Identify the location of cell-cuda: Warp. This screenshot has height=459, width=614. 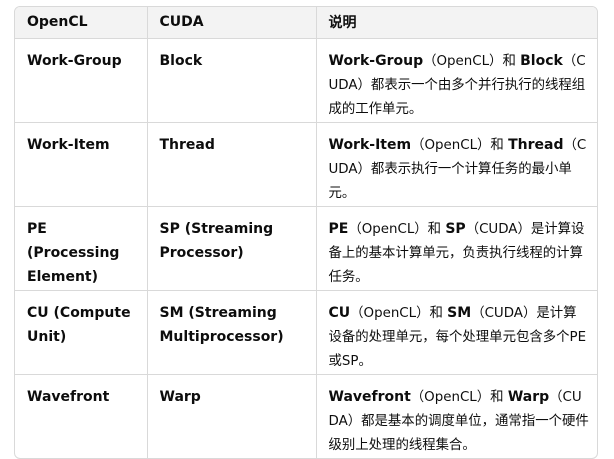
(232, 416).